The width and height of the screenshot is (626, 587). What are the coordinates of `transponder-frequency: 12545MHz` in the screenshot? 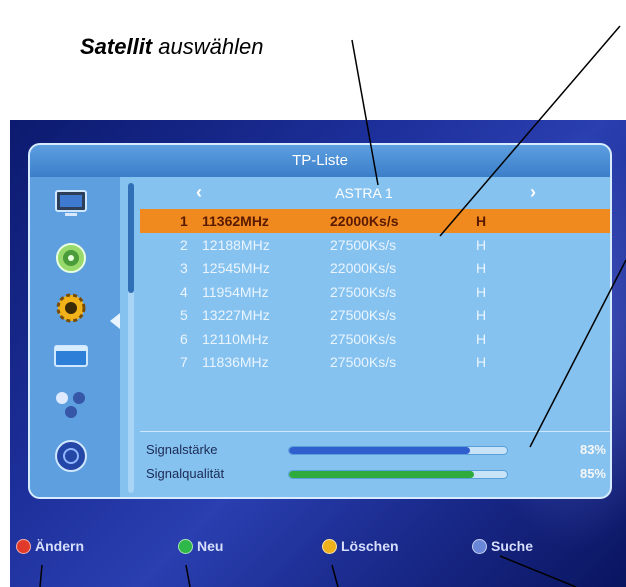 It's located at (236, 268).